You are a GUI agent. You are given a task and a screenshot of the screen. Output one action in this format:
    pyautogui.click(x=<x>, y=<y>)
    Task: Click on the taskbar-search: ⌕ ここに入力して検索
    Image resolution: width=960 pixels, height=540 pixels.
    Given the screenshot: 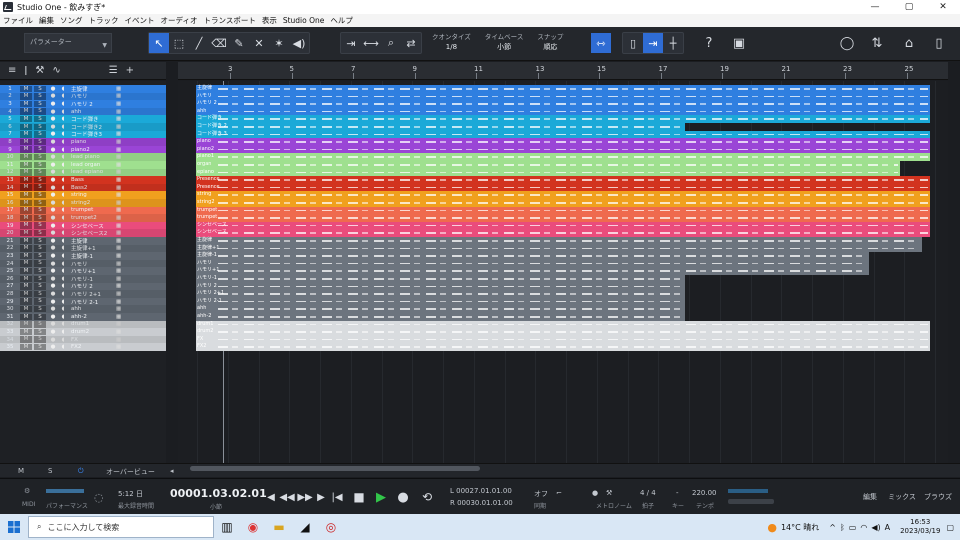 What is the action you would take?
    pyautogui.click(x=121, y=527)
    